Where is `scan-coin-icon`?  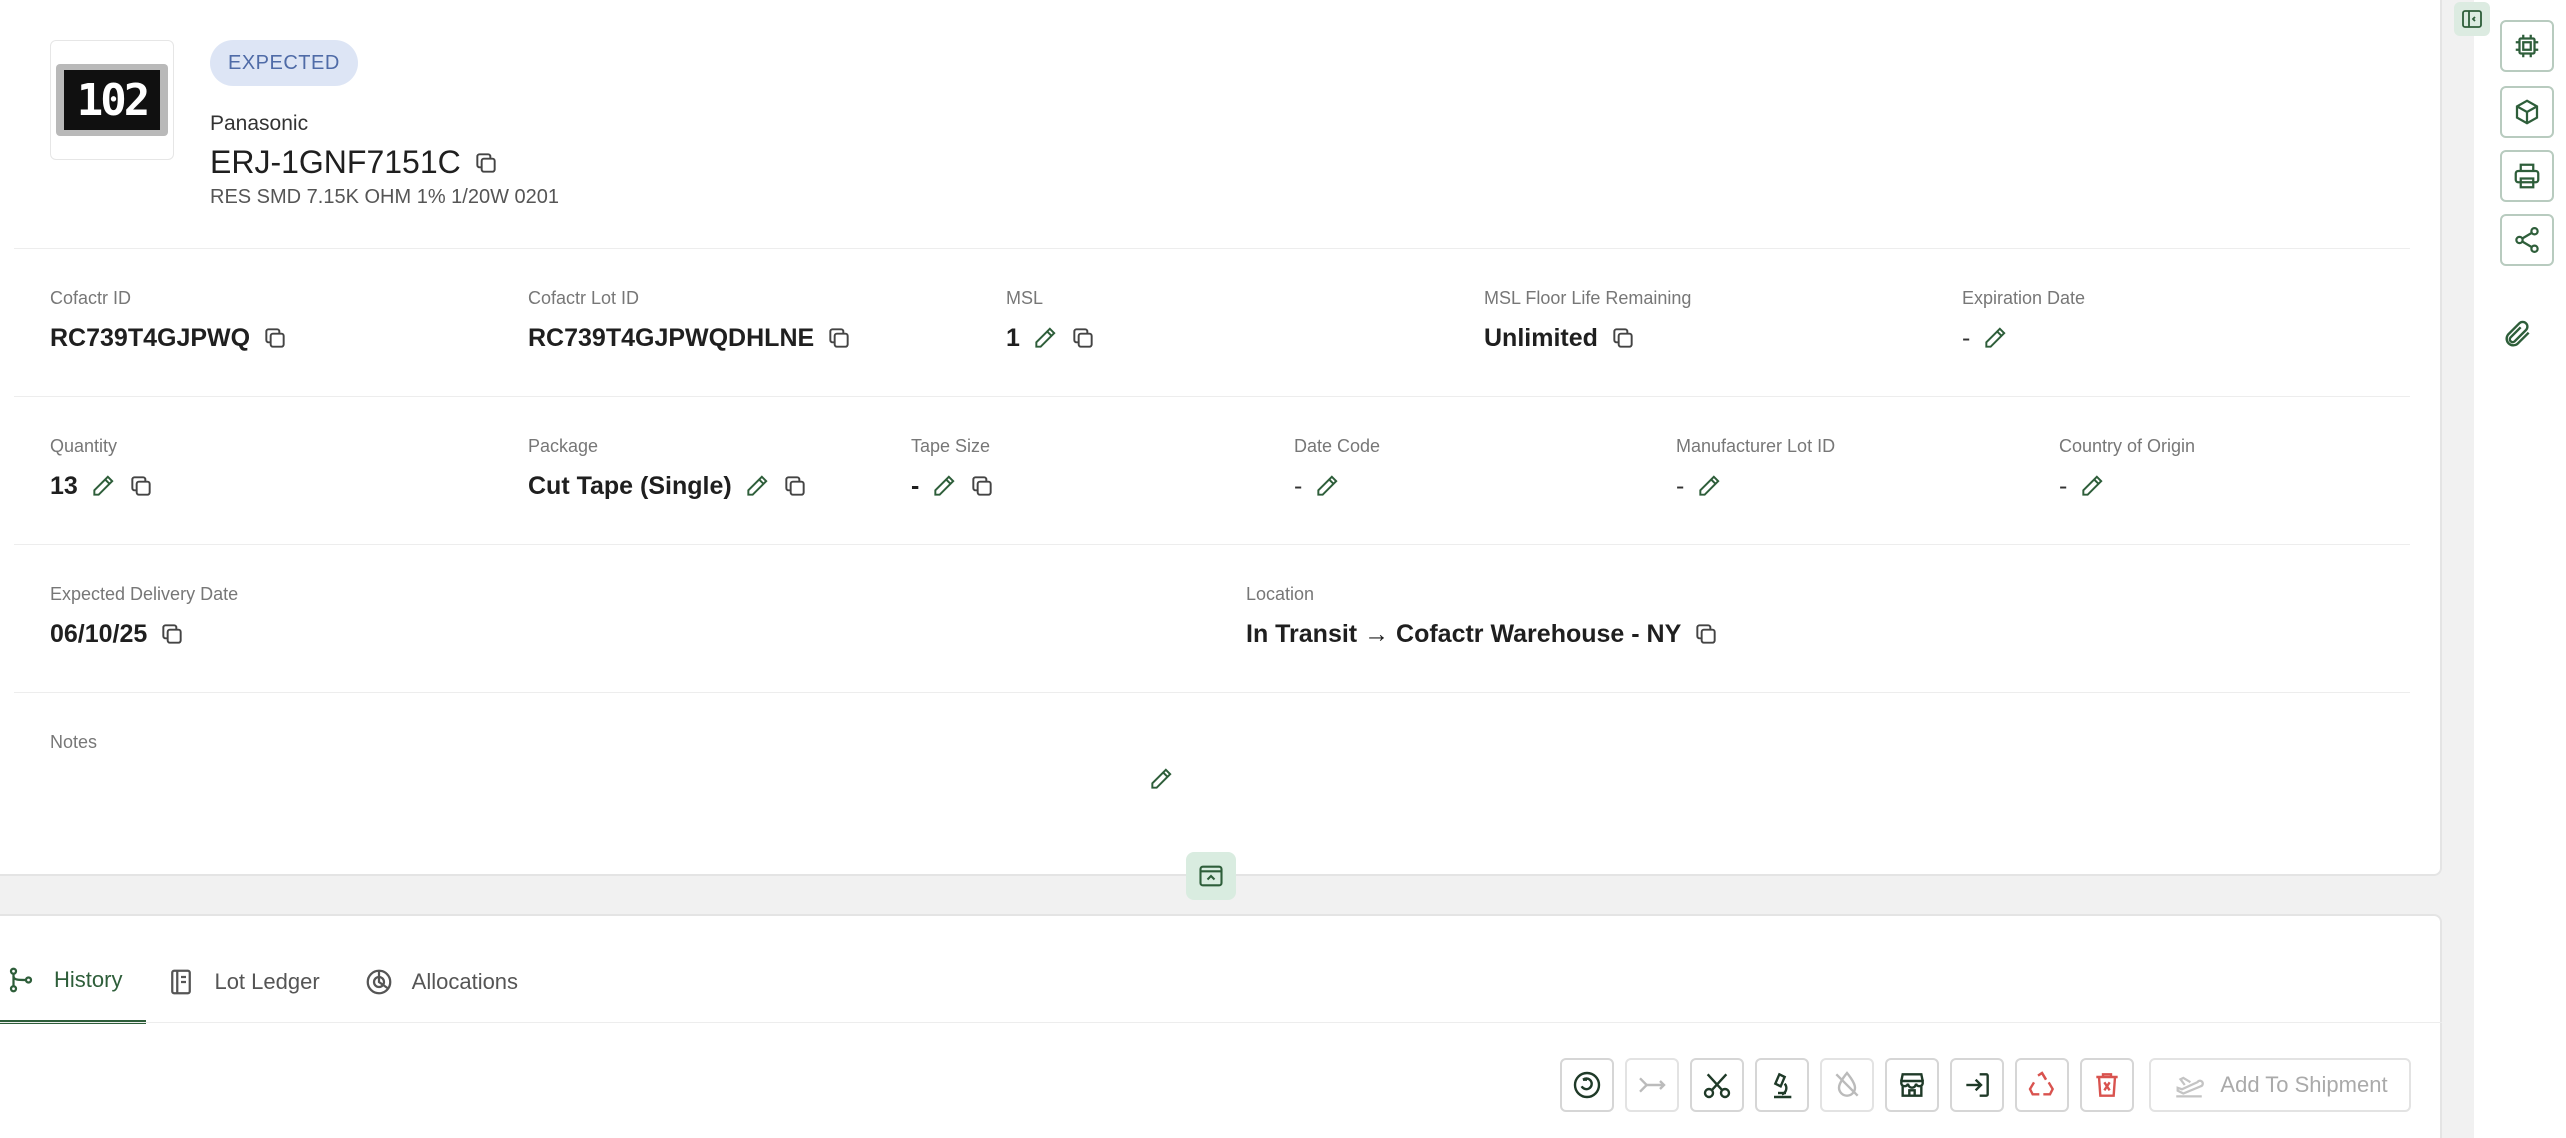
scan-coin-icon is located at coordinates (1587, 1085).